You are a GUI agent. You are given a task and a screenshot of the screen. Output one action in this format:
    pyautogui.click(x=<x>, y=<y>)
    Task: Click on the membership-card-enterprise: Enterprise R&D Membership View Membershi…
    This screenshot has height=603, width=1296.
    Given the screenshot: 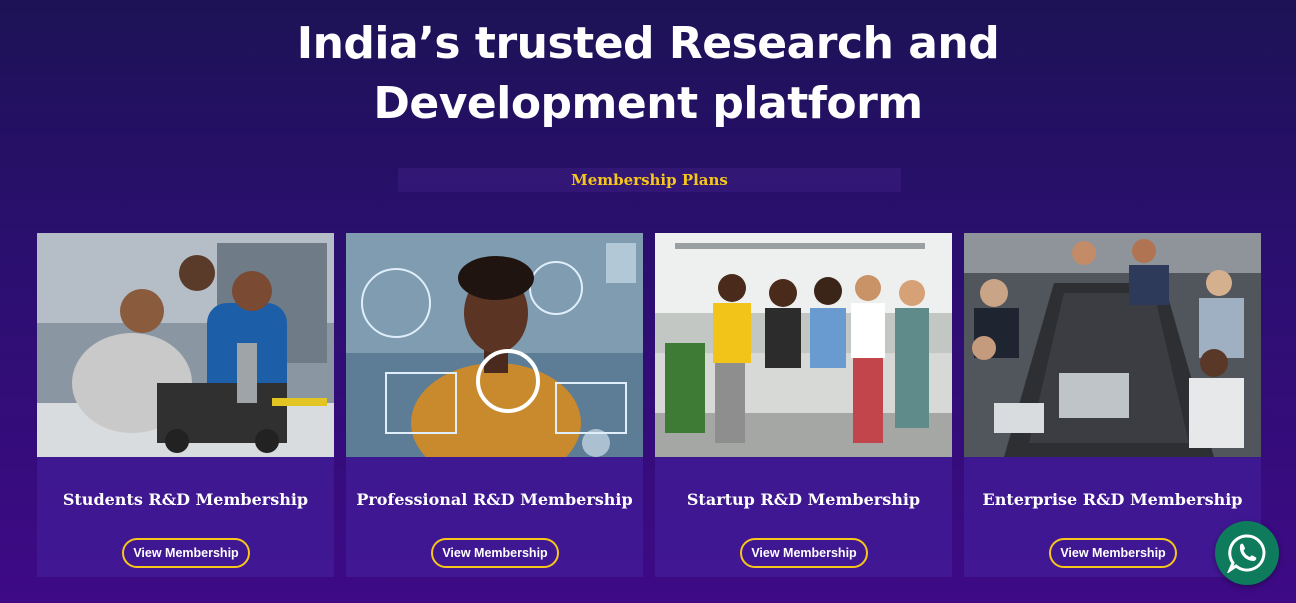 What is the action you would take?
    pyautogui.click(x=1112, y=405)
    